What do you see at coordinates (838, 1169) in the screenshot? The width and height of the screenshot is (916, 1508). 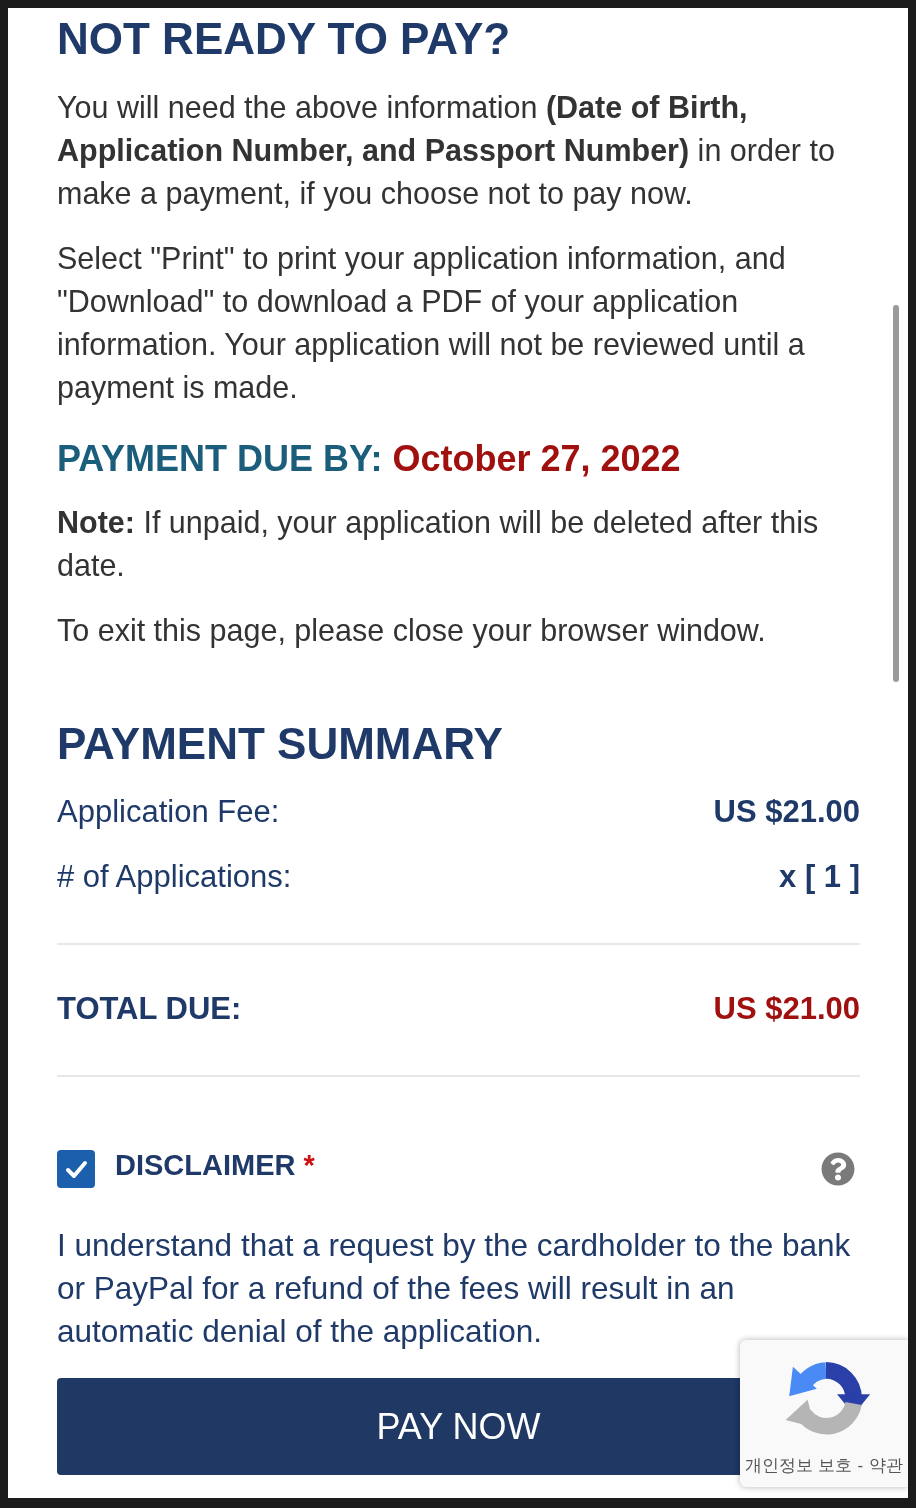 I see `help-icon` at bounding box center [838, 1169].